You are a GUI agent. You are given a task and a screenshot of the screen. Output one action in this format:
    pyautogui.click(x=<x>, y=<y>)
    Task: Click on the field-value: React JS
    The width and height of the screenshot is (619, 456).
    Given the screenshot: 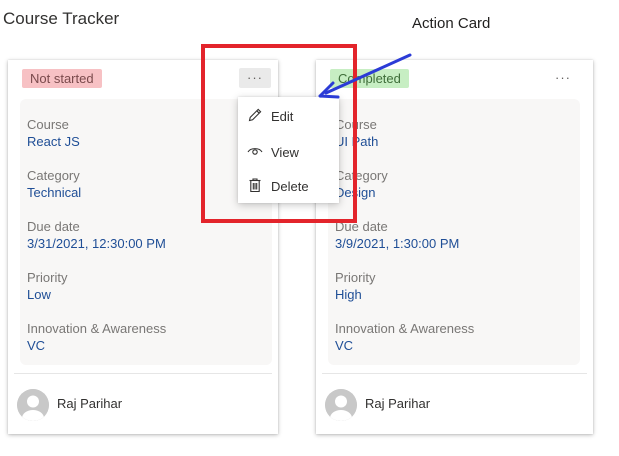 What is the action you would take?
    pyautogui.click(x=53, y=141)
    